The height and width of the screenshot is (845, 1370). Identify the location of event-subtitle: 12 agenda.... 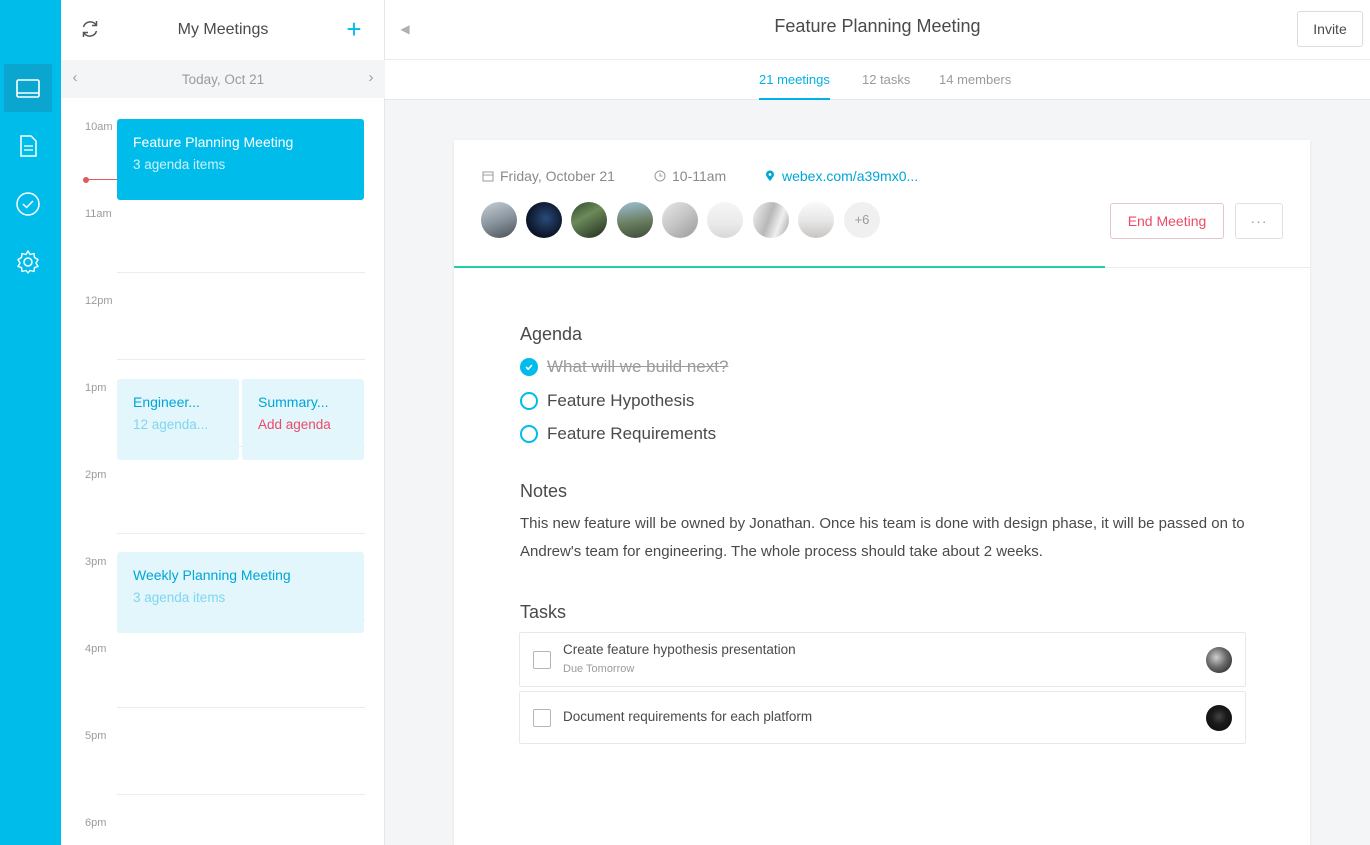
(171, 424).